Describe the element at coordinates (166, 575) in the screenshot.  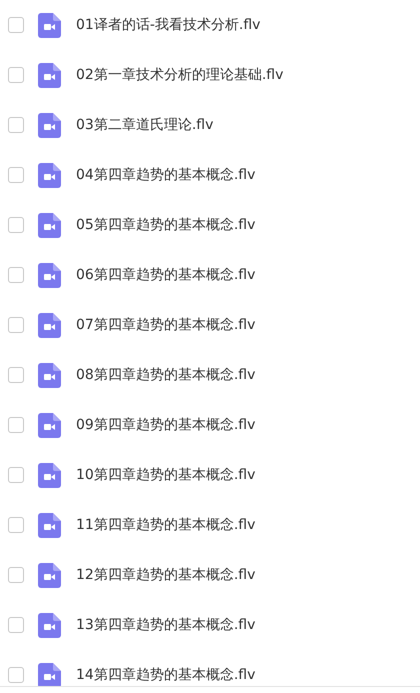
I see `file-name: 12第四章趋势的基本概念.flv` at that location.